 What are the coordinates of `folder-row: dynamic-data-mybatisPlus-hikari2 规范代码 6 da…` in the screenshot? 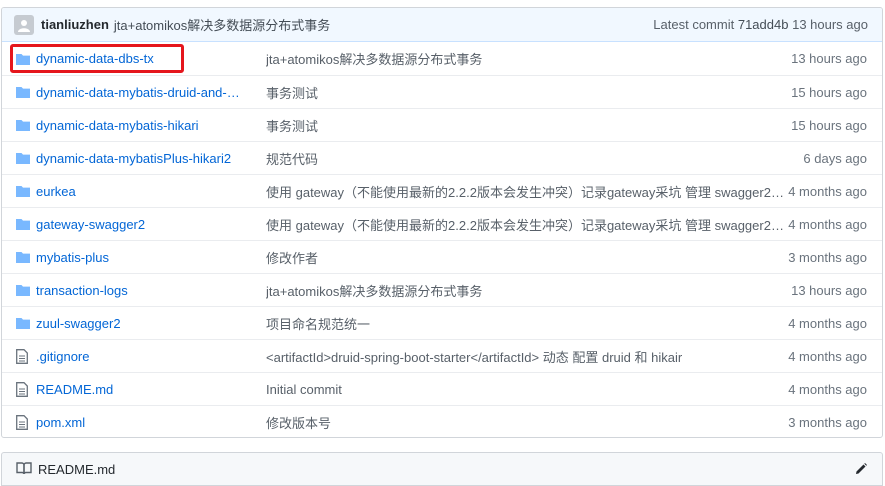 It's located at (442, 157).